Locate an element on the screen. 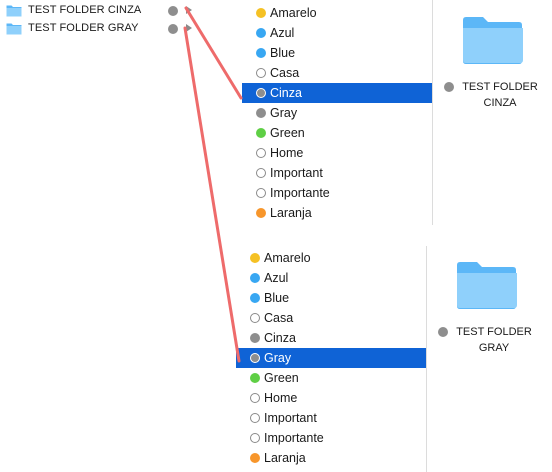 The image size is (552, 472). folder-row-gray: TEST FOLDER GRAY is located at coordinates (101, 29).